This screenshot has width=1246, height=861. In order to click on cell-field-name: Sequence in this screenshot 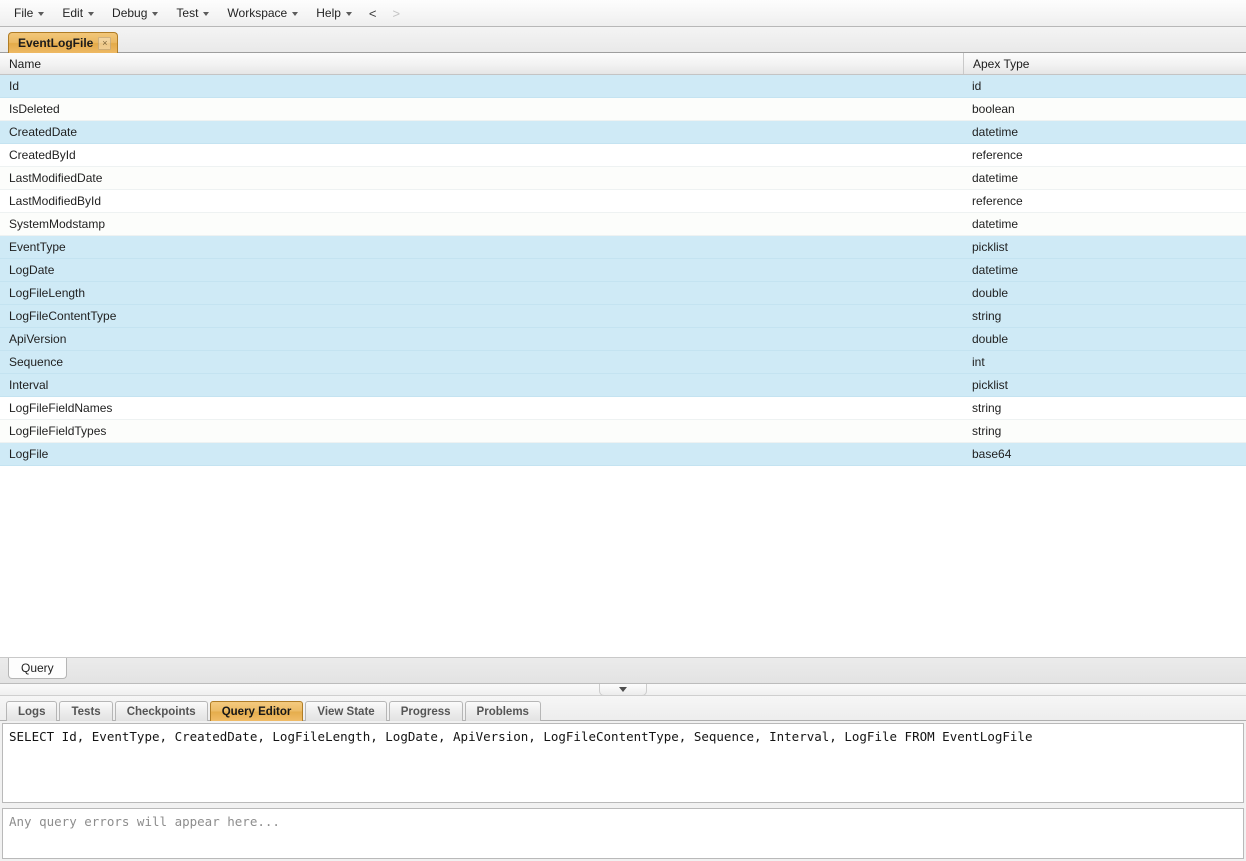, I will do `click(36, 362)`.